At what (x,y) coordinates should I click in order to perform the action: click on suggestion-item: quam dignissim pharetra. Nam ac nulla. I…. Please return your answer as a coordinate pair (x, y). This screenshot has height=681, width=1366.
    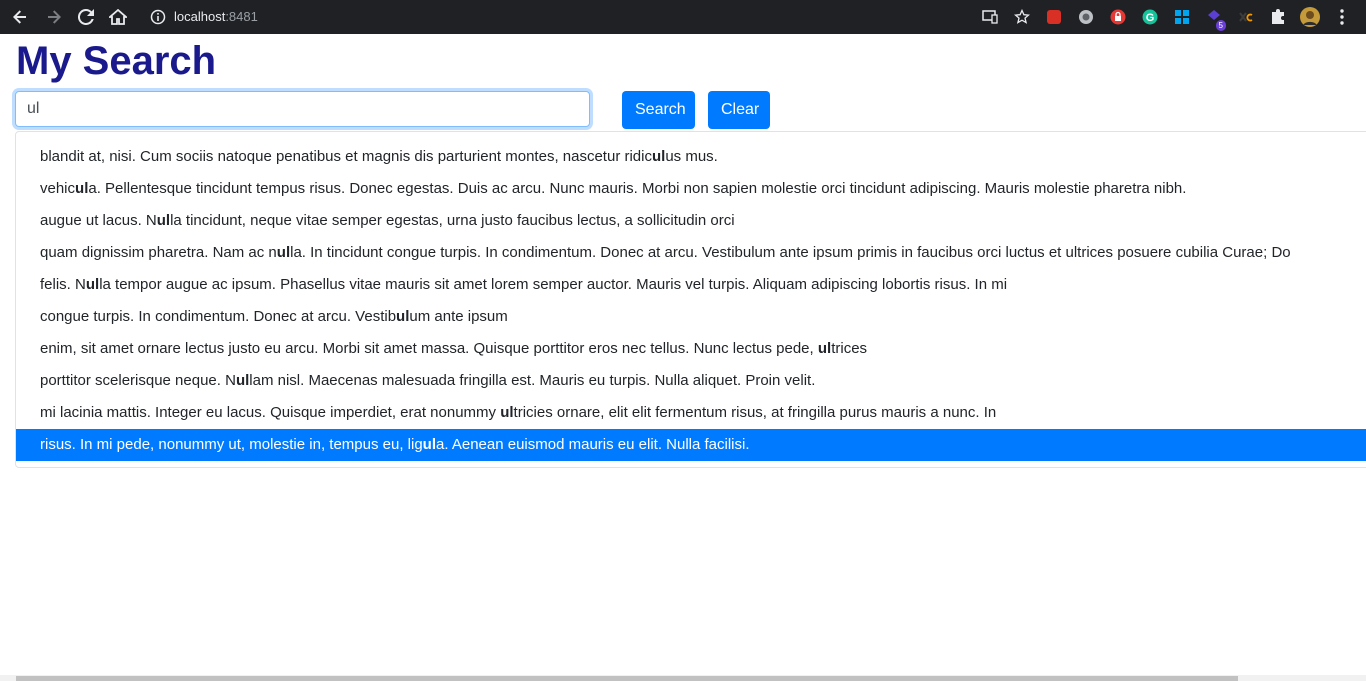
    Looking at the image, I should click on (691, 253).